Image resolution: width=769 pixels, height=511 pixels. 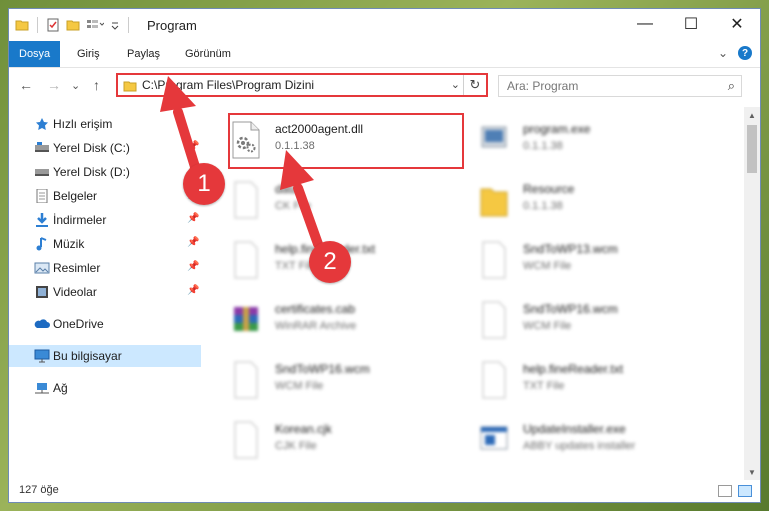 I want to click on sidebar-item-label: Hızlı erişim, so click(x=83, y=124).